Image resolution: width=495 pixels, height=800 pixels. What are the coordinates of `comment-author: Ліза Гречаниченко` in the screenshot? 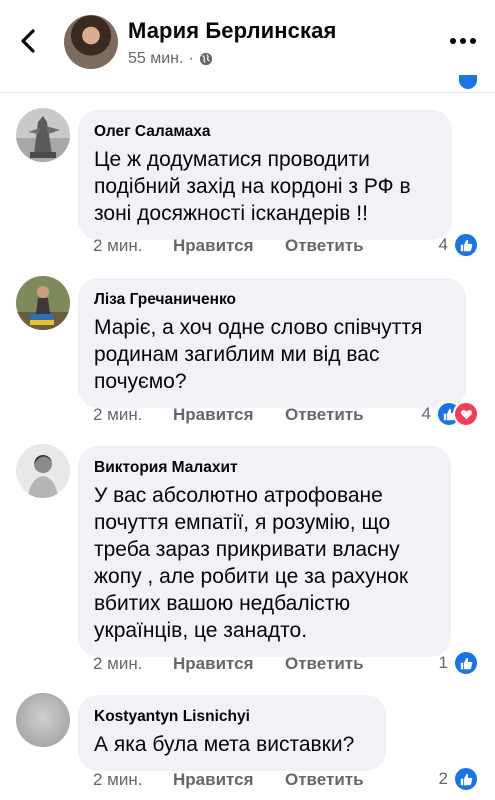 It's located at (272, 300).